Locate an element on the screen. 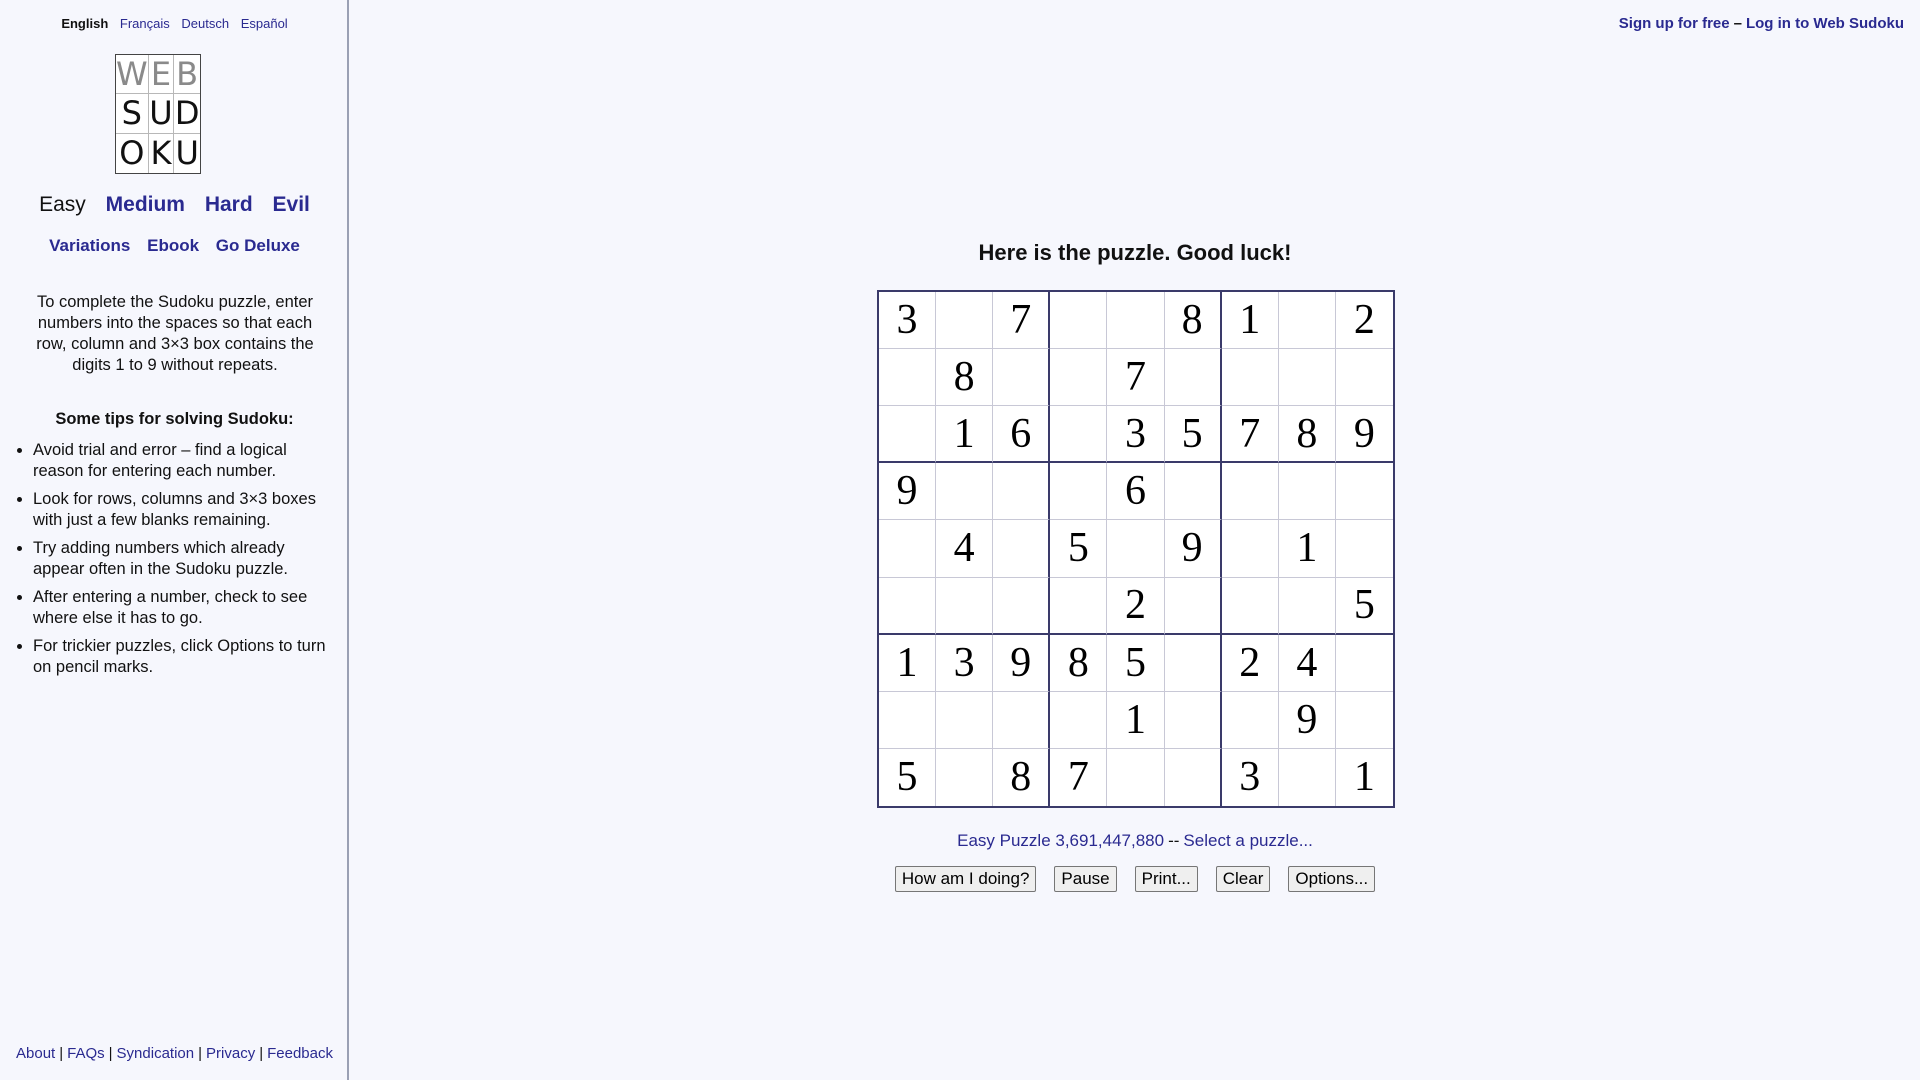 The image size is (1920, 1080). how-am-i-doing-button: How am I doing? is located at coordinates (965, 879).